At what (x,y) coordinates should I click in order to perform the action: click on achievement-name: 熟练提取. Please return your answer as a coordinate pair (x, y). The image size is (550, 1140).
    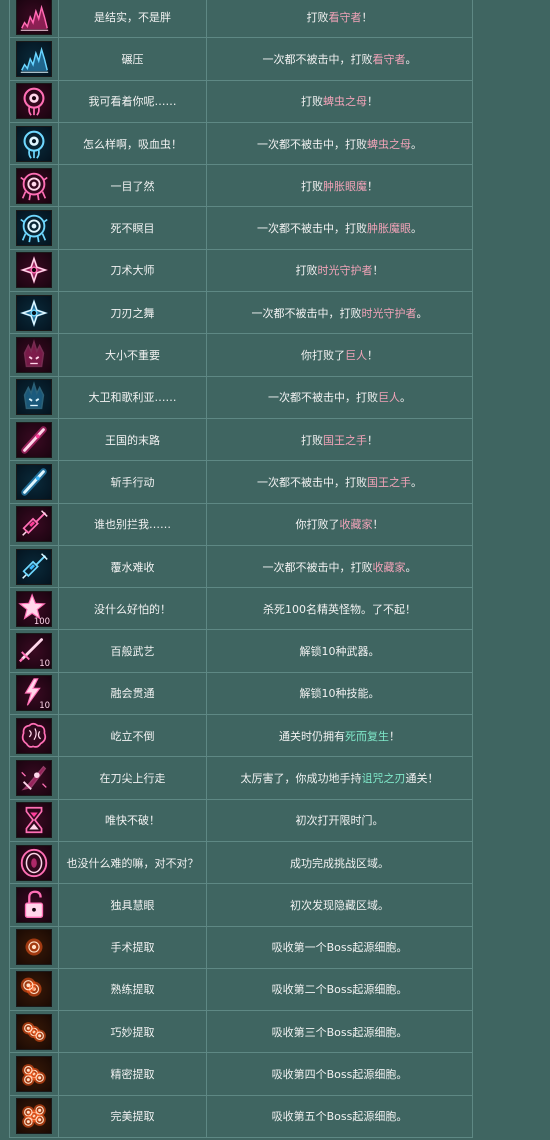
    Looking at the image, I should click on (133, 989).